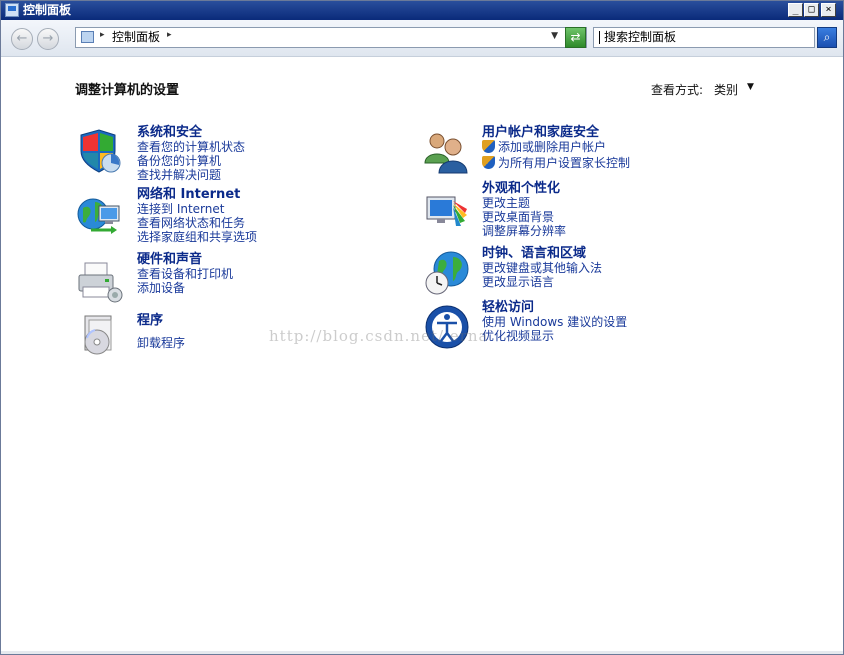  What do you see at coordinates (99, 151) in the screenshot?
I see `security-shield-icon` at bounding box center [99, 151].